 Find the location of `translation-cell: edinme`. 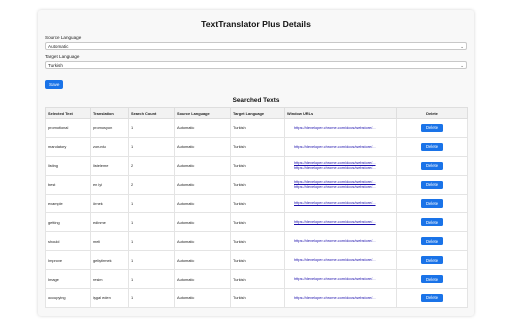

translation-cell: edinme is located at coordinates (109, 222).